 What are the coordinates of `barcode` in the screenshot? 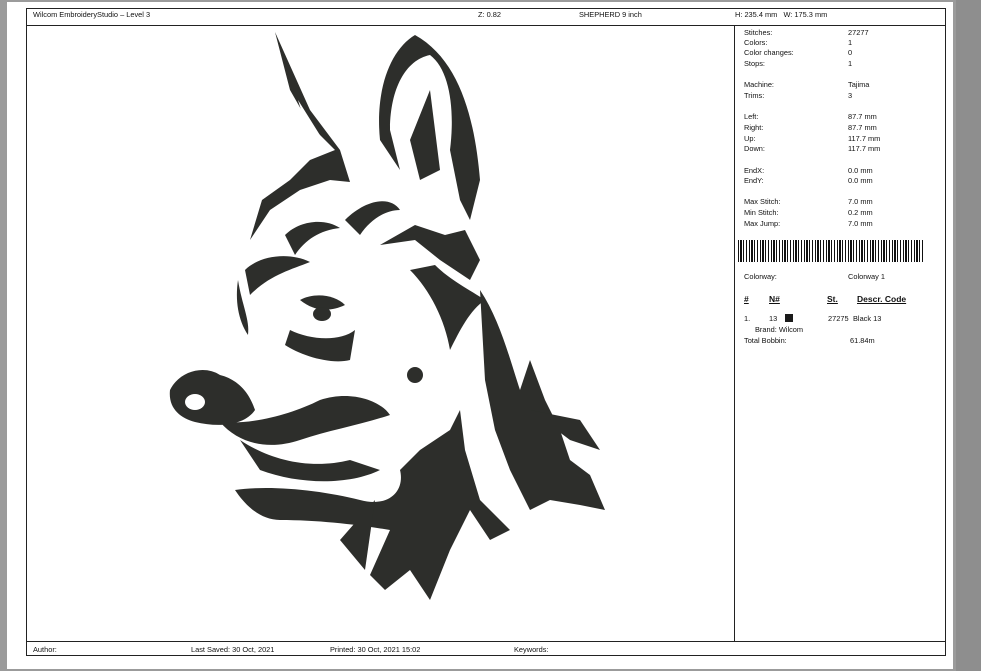 It's located at (831, 251).